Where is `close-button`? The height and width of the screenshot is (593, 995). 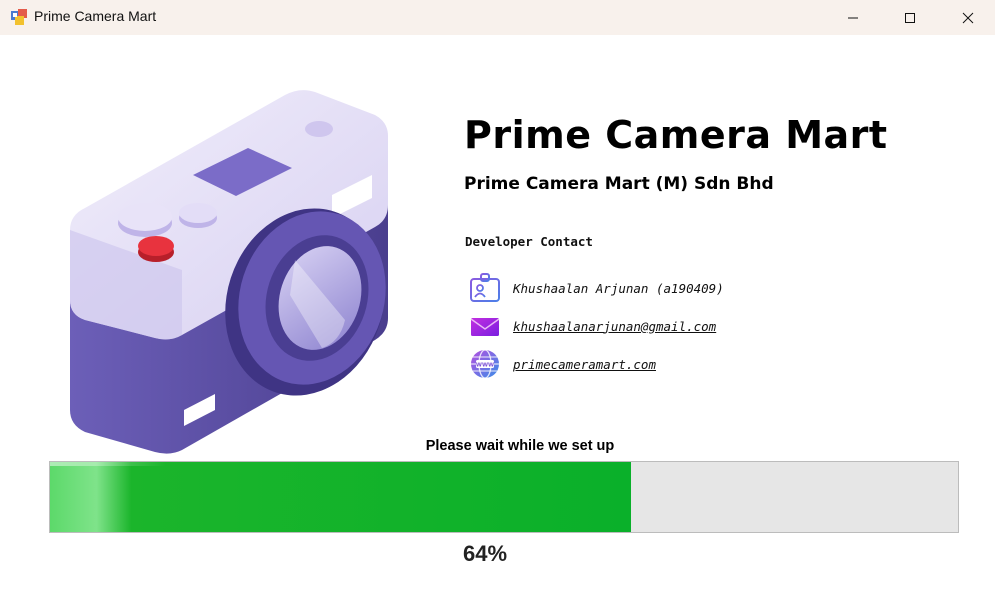 close-button is located at coordinates (968, 17).